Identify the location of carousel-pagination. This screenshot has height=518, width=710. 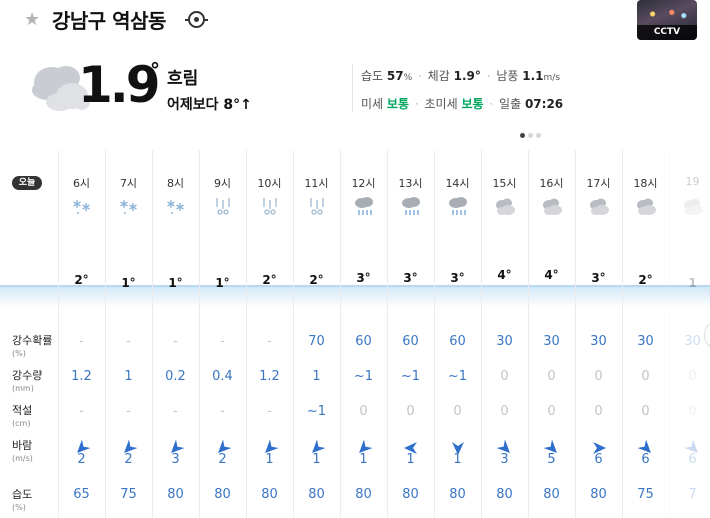
(532, 132).